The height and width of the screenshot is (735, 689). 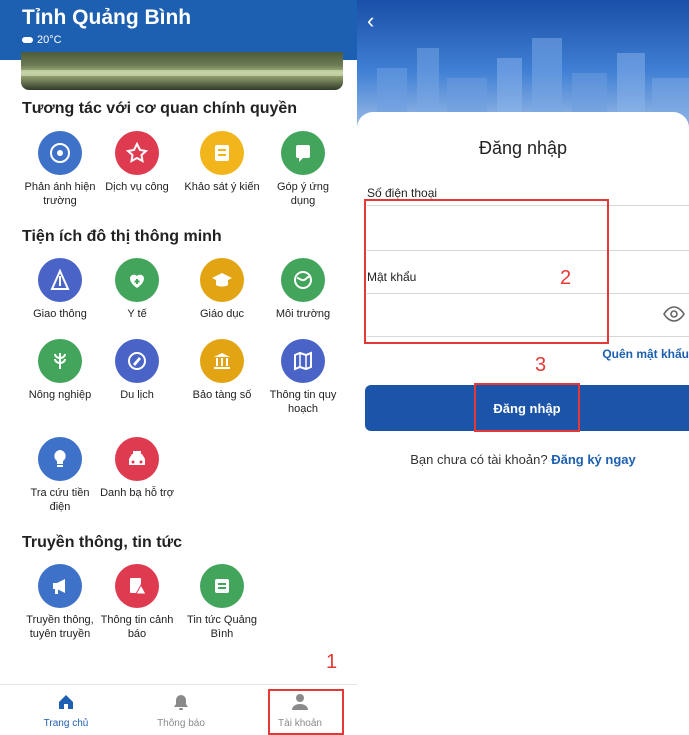 What do you see at coordinates (370, 21) in the screenshot?
I see `back-chevron-icon: ‹` at bounding box center [370, 21].